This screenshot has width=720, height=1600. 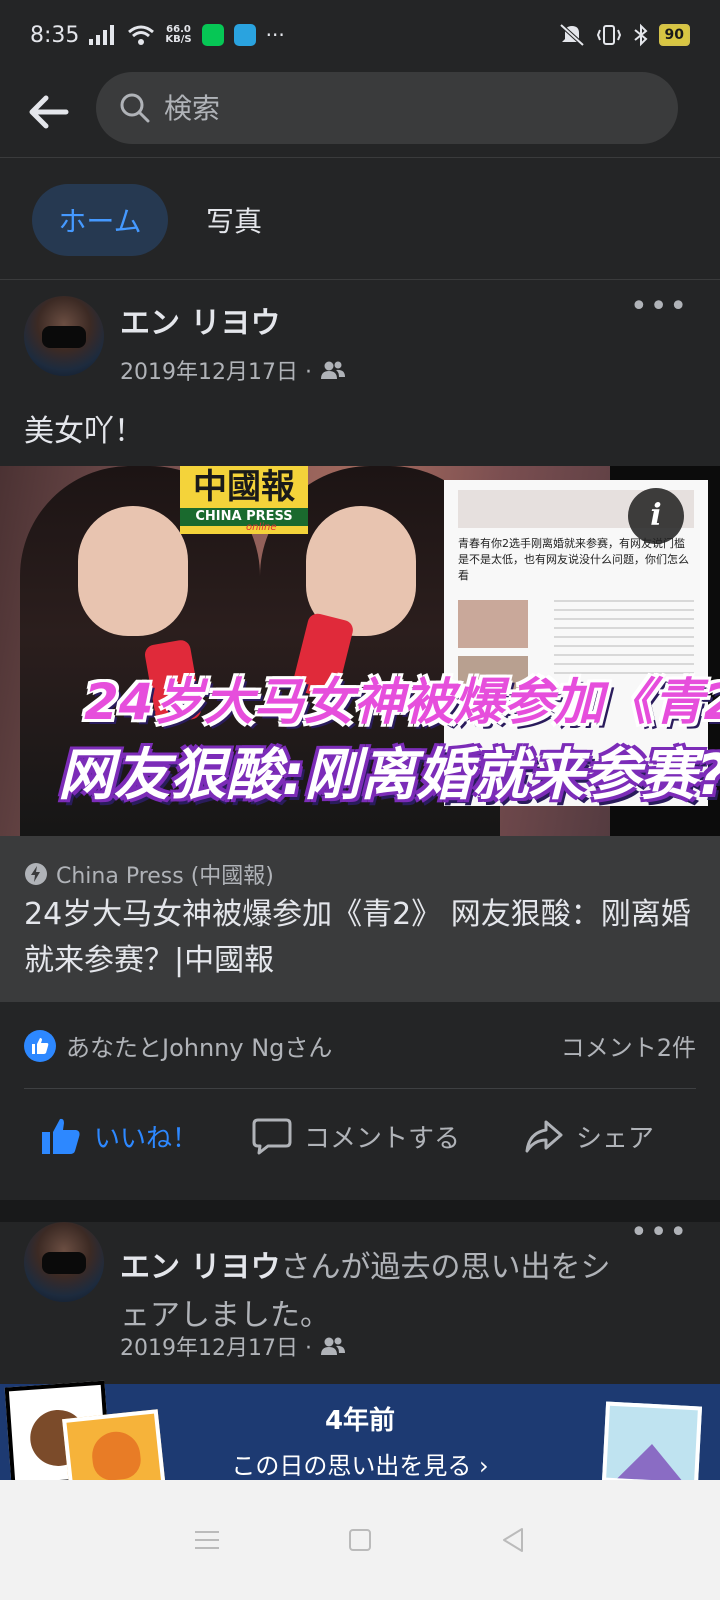 I want to click on post2-meta: 2019年12月17日 ·, so click(x=233, y=1346).